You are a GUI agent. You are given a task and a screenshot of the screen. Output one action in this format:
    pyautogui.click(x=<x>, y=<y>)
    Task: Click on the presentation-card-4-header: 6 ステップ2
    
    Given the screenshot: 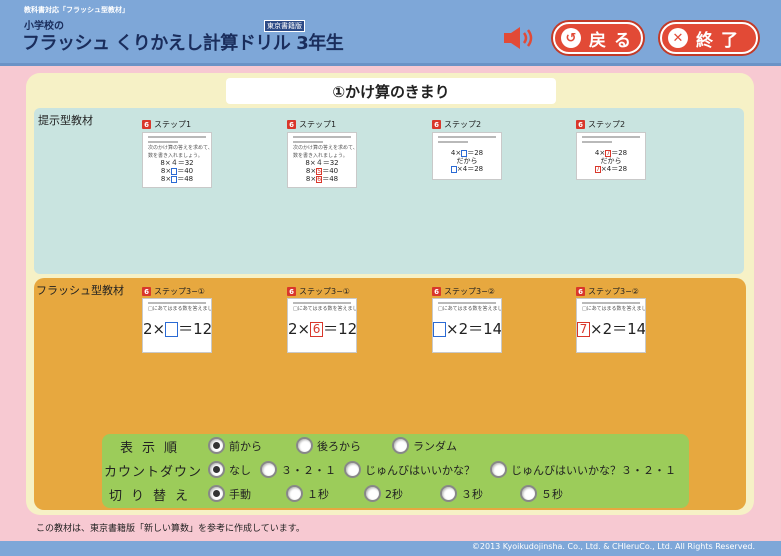 What is the action you would take?
    pyautogui.click(x=600, y=124)
    